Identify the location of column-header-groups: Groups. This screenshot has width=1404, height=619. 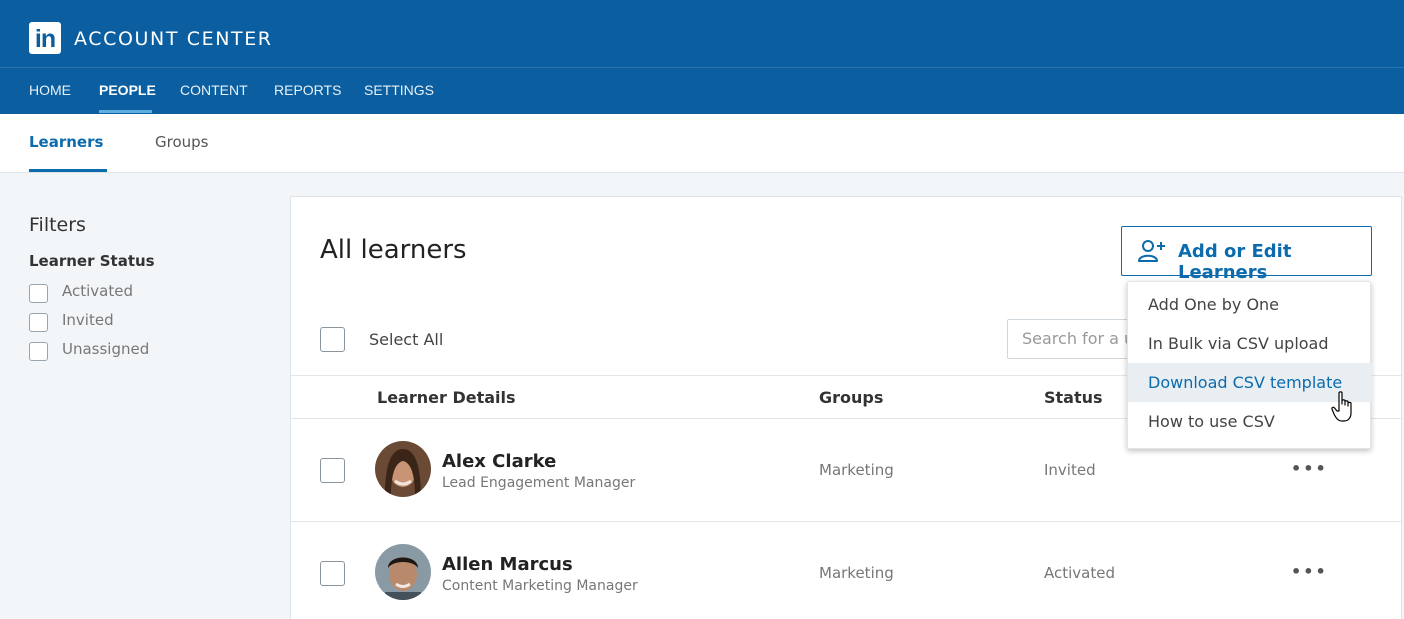
(851, 397).